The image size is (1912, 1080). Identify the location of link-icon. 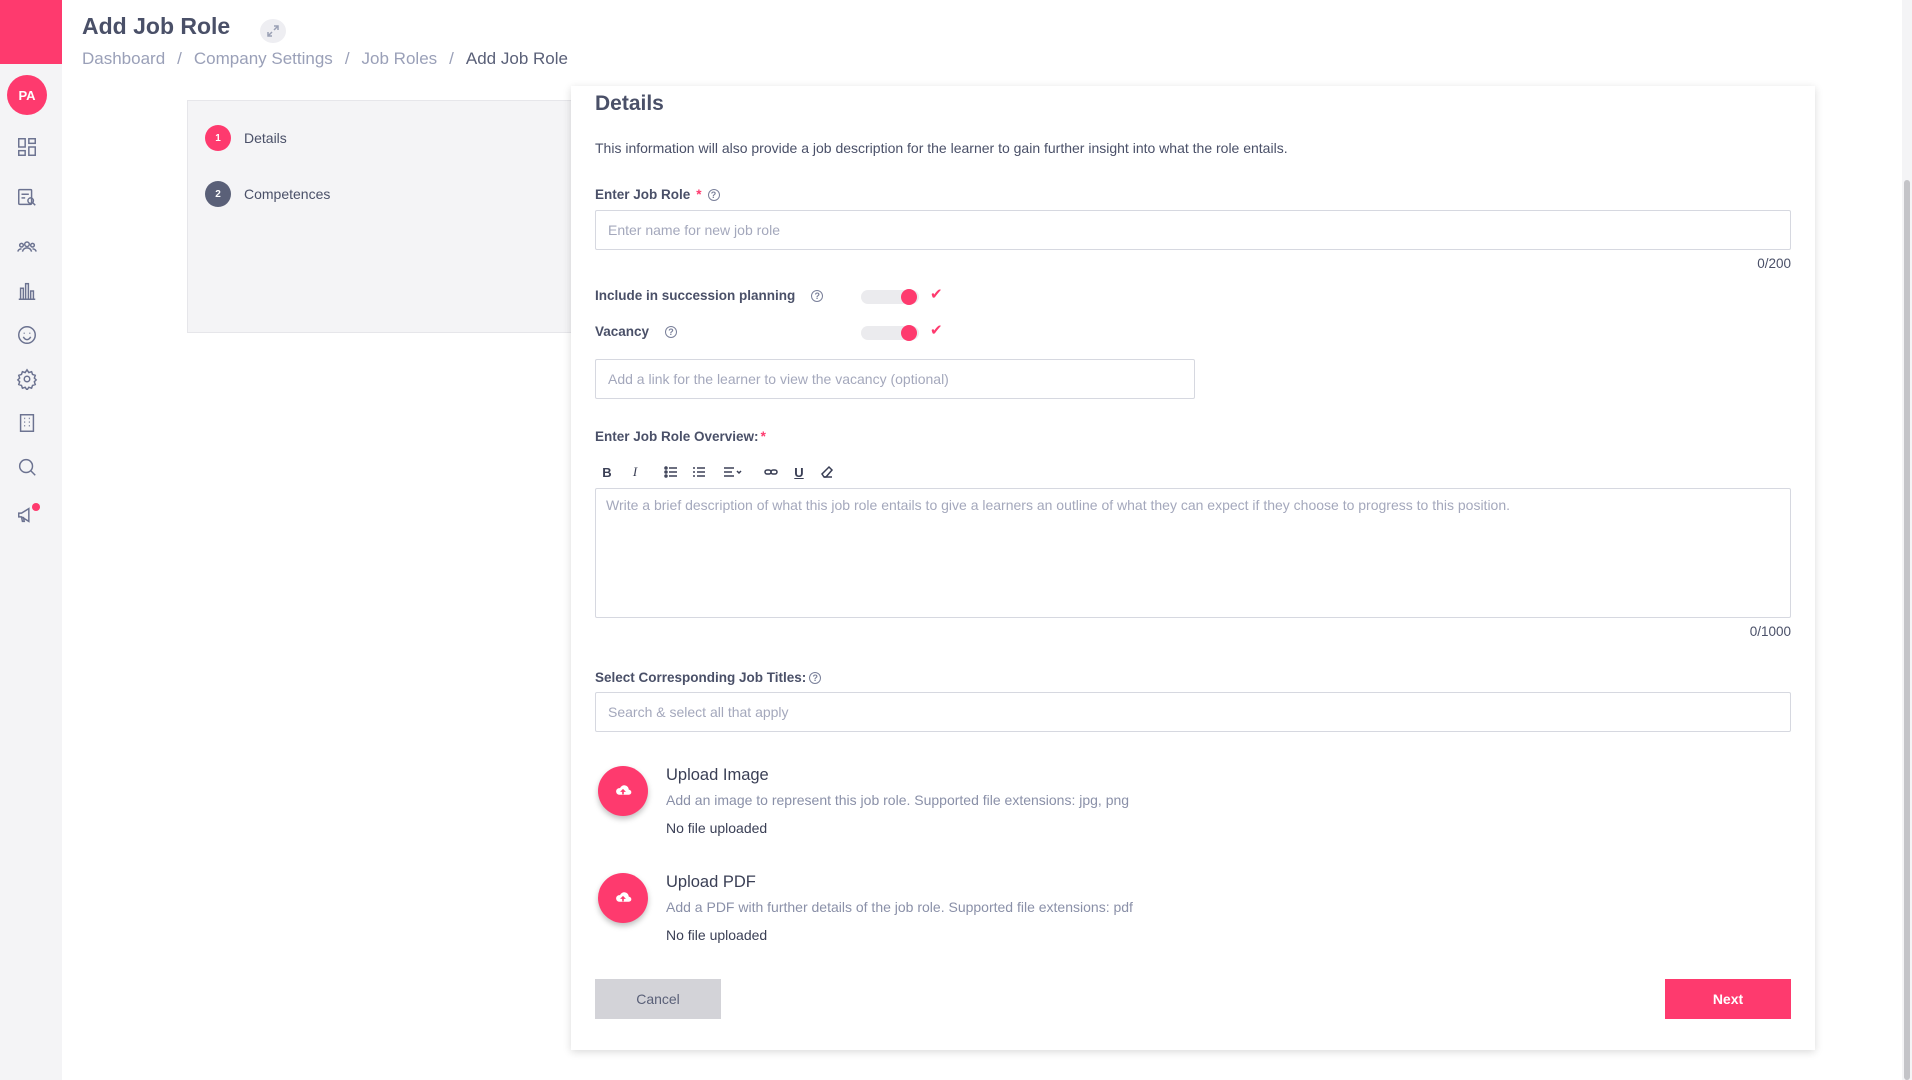
(771, 472).